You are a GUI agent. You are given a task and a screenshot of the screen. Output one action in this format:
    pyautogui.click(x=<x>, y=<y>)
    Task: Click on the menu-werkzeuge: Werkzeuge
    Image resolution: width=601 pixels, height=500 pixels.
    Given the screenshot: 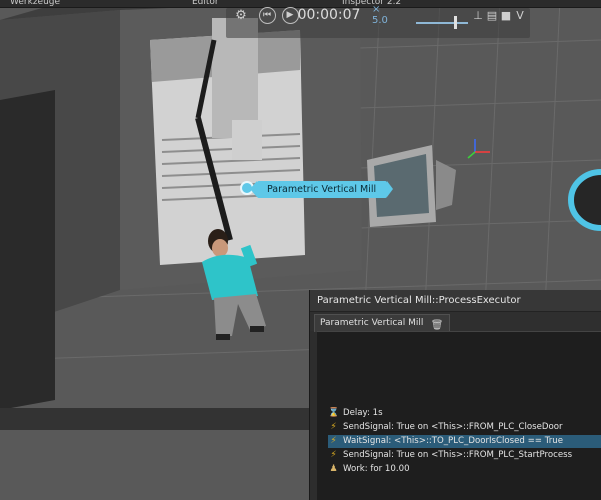 What is the action you would take?
    pyautogui.click(x=35, y=3)
    